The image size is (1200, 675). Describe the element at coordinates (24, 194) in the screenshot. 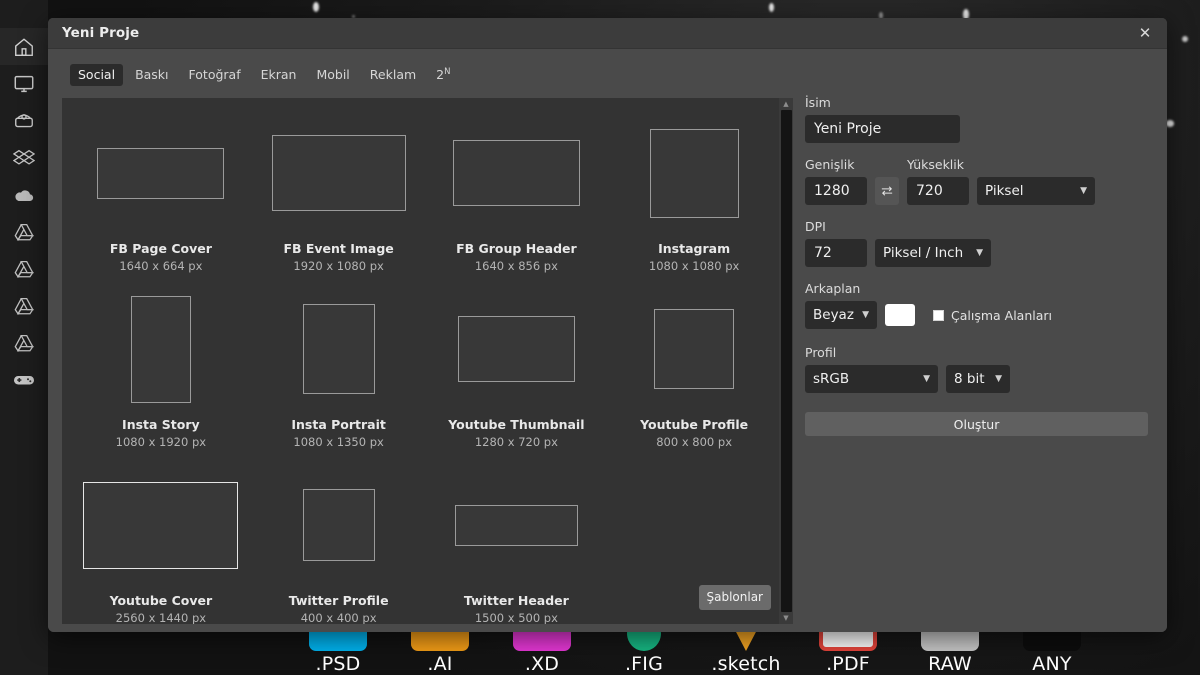

I see `dock-item-onedrive` at that location.